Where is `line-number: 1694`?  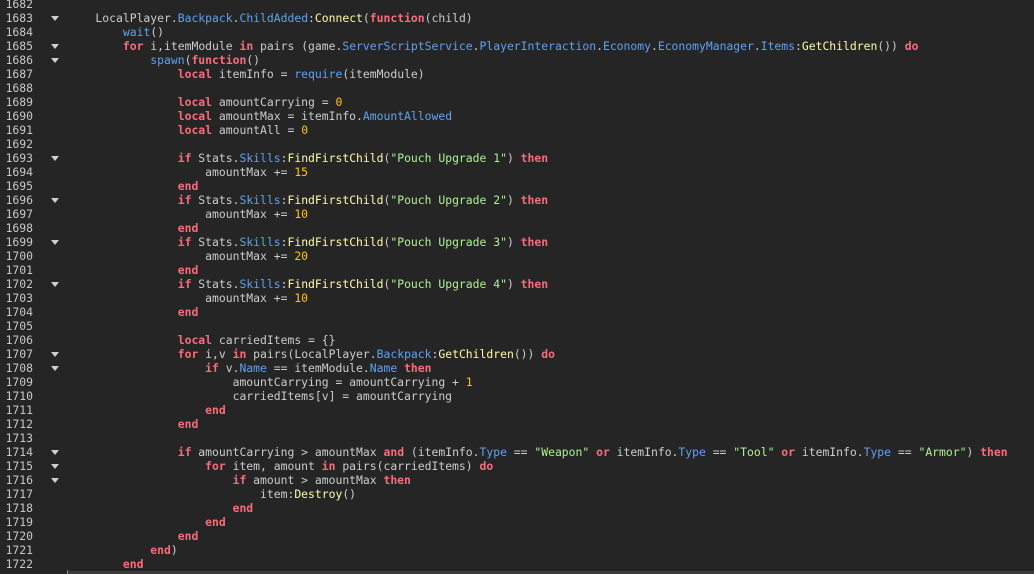
line-number: 1694 is located at coordinates (19, 172).